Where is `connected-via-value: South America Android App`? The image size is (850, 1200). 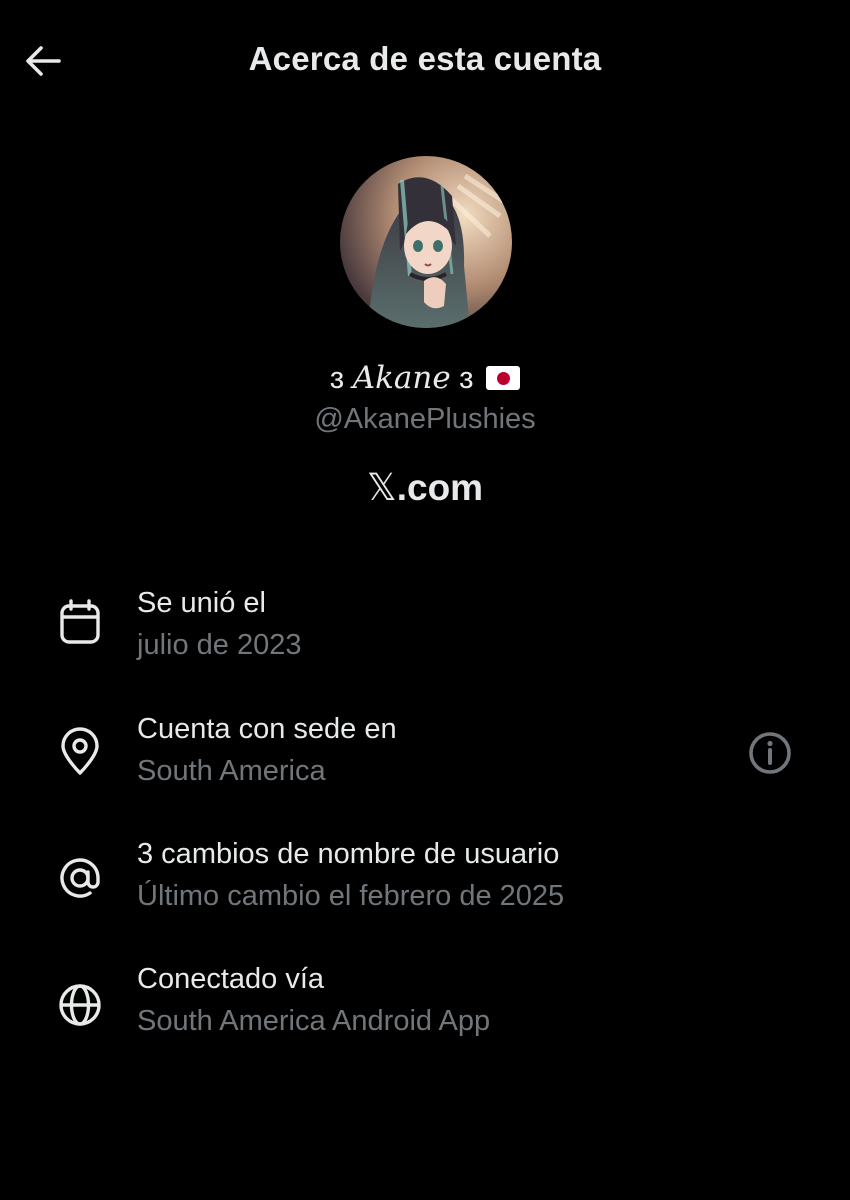
connected-via-value: South America Android App is located at coordinates (314, 1021).